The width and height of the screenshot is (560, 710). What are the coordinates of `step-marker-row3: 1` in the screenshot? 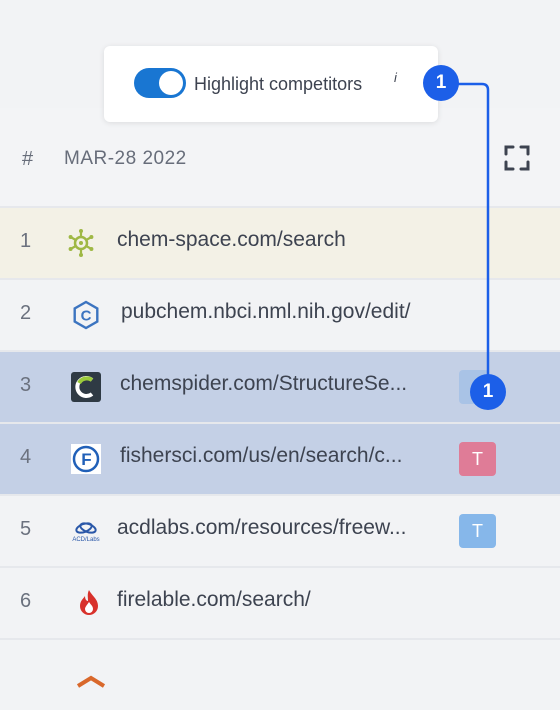 It's located at (488, 392).